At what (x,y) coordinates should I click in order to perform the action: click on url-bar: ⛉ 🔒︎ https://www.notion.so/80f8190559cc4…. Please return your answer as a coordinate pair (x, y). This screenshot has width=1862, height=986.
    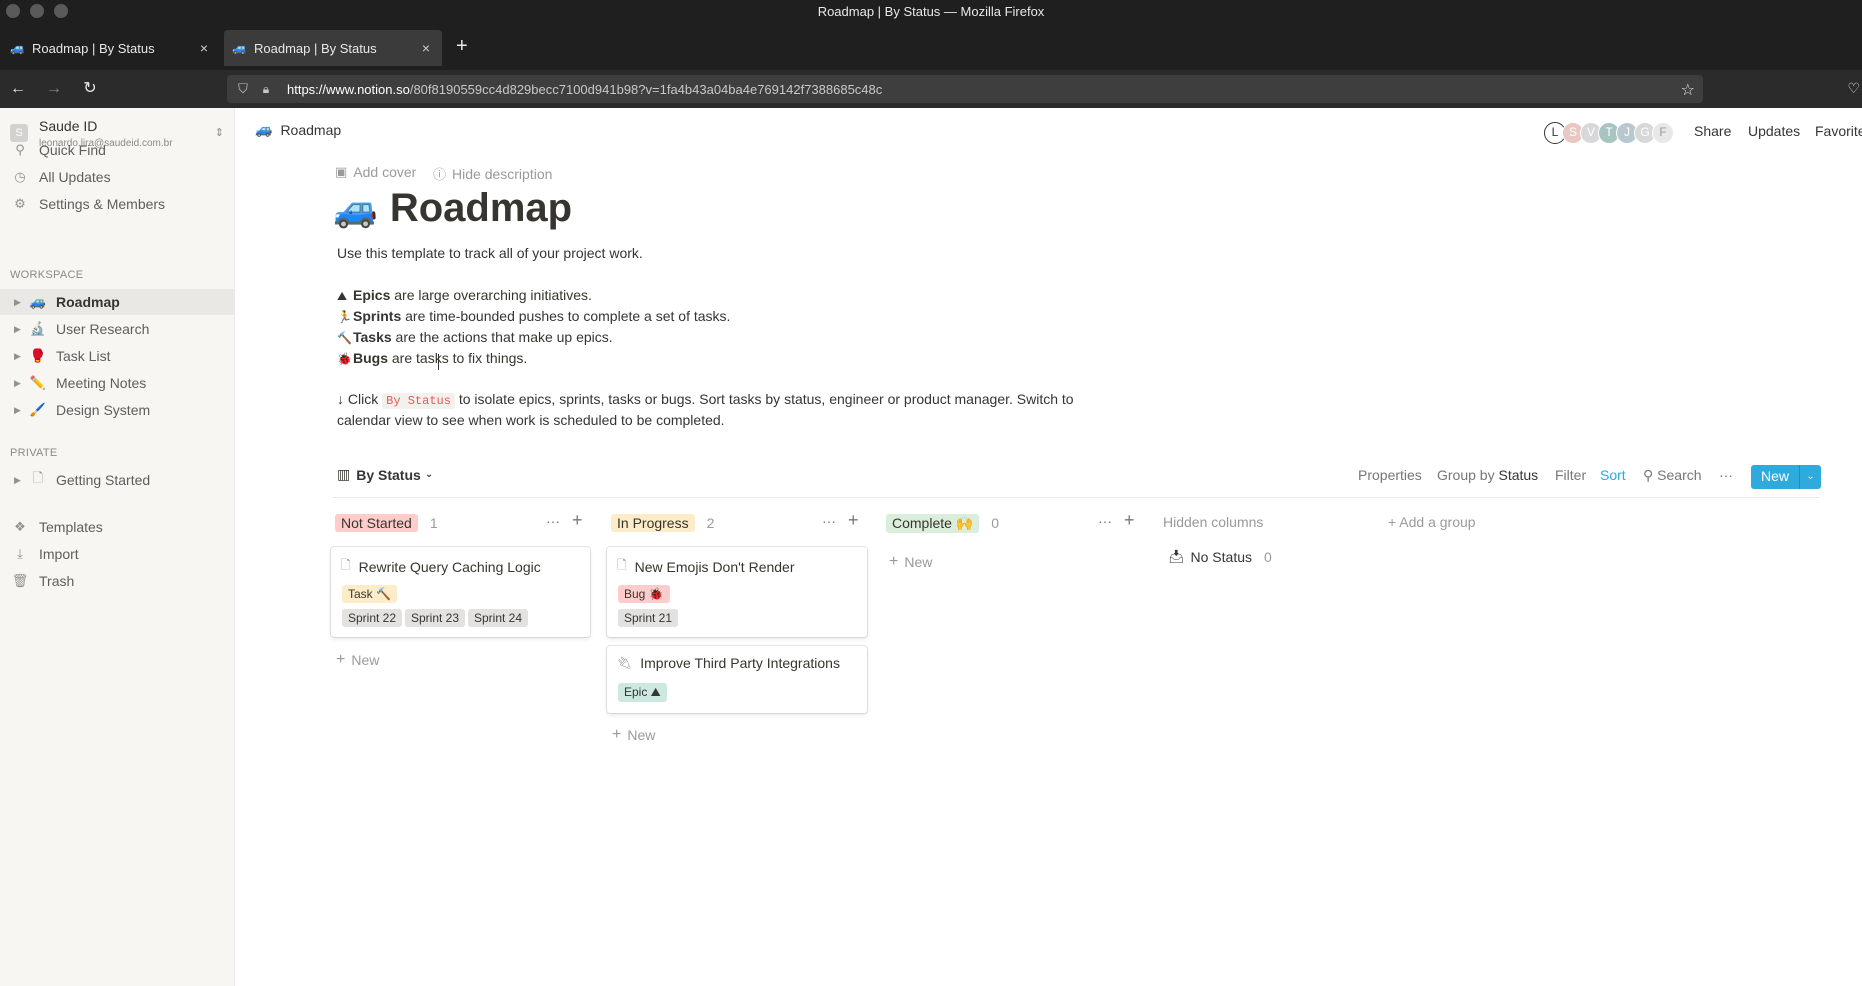
    Looking at the image, I should click on (965, 89).